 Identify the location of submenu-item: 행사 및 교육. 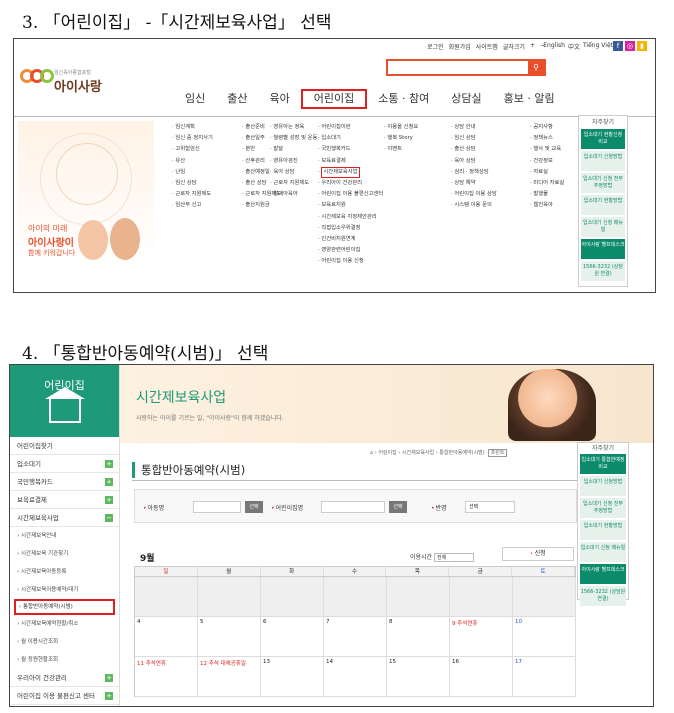
(547, 149).